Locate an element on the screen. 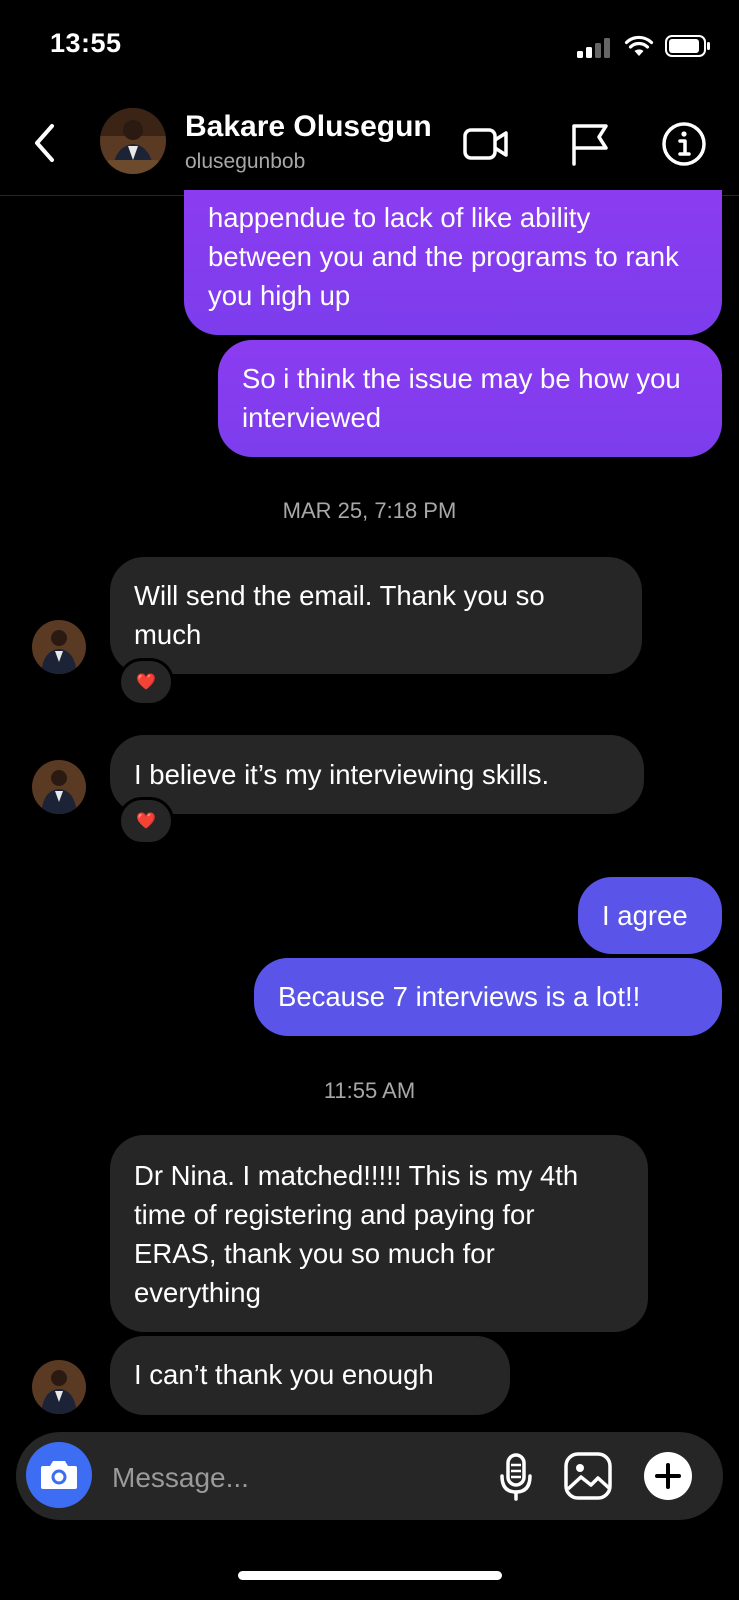 Image resolution: width=739 pixels, height=1600 pixels. home-indicator is located at coordinates (370, 1575).